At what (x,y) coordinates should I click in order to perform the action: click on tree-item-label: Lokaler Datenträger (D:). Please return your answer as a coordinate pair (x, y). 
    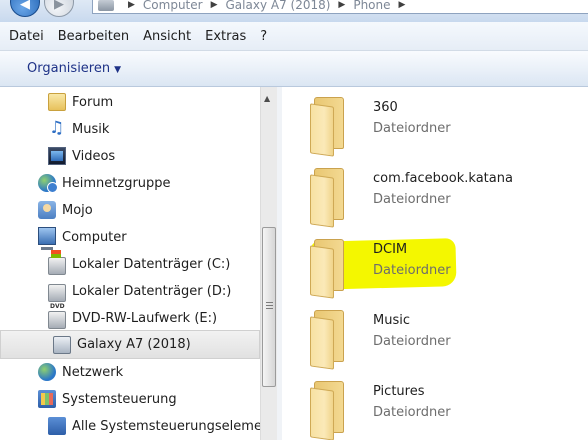
    Looking at the image, I should click on (152, 291).